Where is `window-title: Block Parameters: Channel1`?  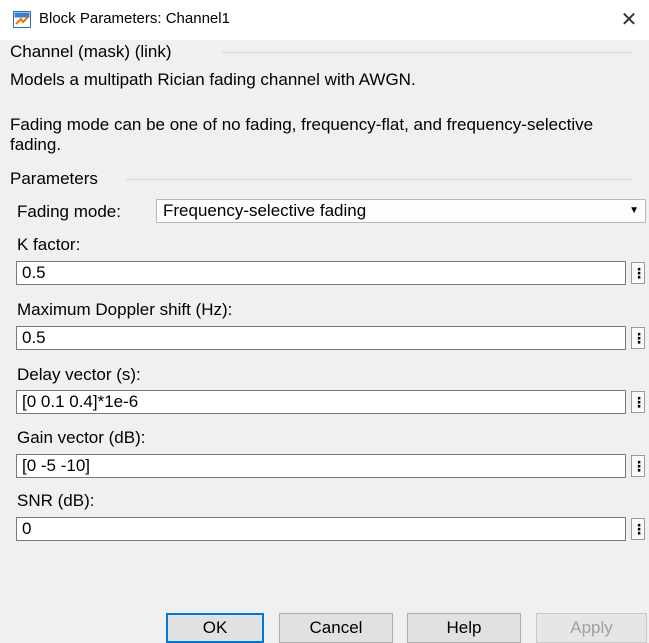
window-title: Block Parameters: Channel1 is located at coordinates (134, 18).